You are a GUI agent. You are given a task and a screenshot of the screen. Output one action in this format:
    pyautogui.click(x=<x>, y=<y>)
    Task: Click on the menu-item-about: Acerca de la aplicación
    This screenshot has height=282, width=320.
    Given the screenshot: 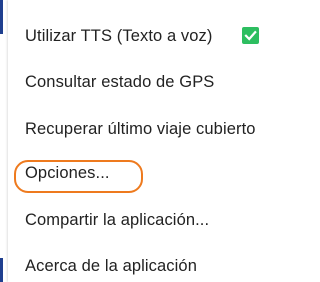 What is the action you would take?
    pyautogui.click(x=141, y=262)
    